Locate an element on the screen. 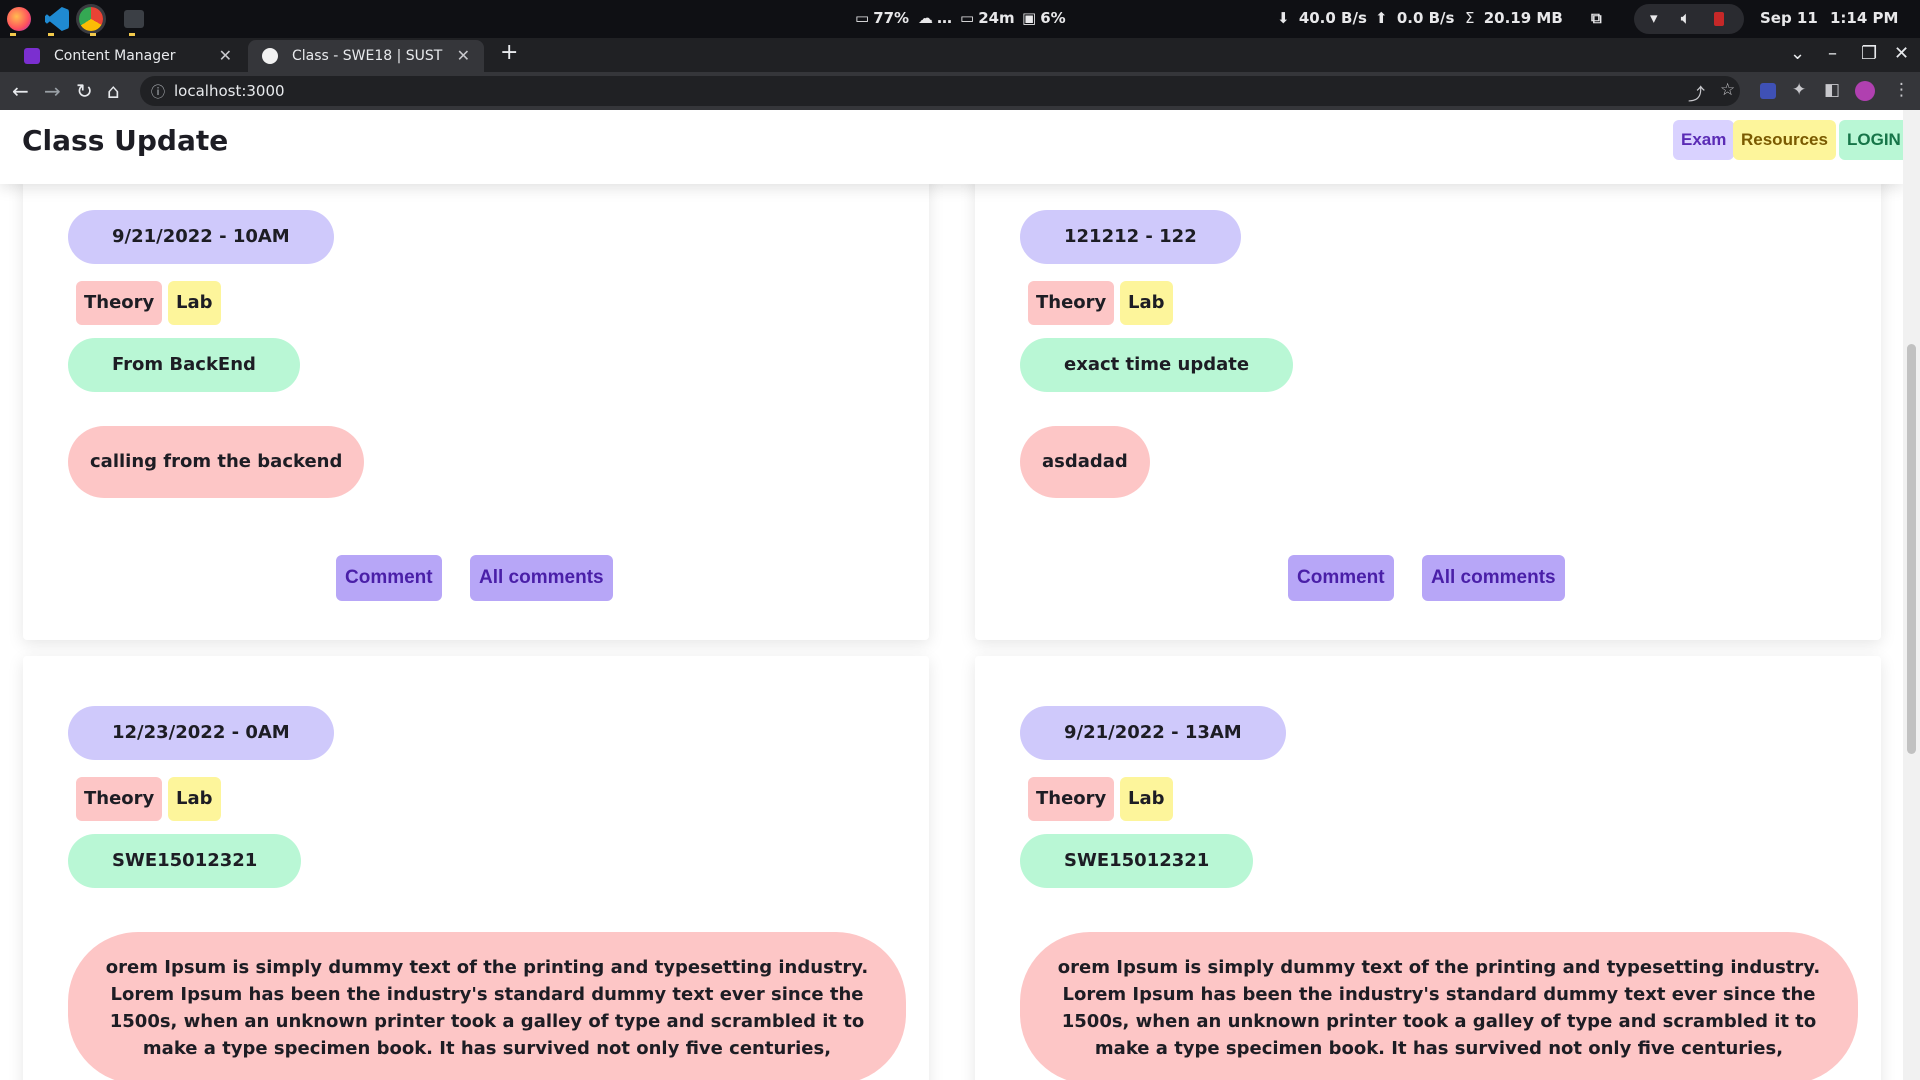  monitor-icon: ▭ is located at coordinates (967, 18).